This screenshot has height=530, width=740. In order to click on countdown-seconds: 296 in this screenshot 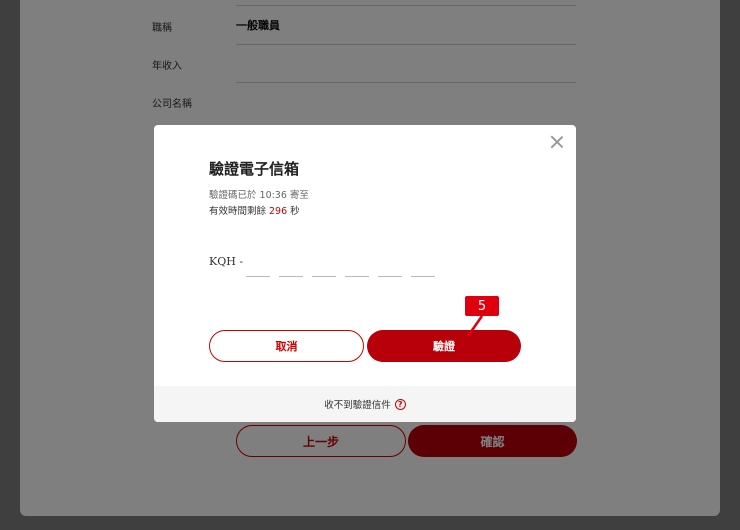, I will do `click(278, 211)`.